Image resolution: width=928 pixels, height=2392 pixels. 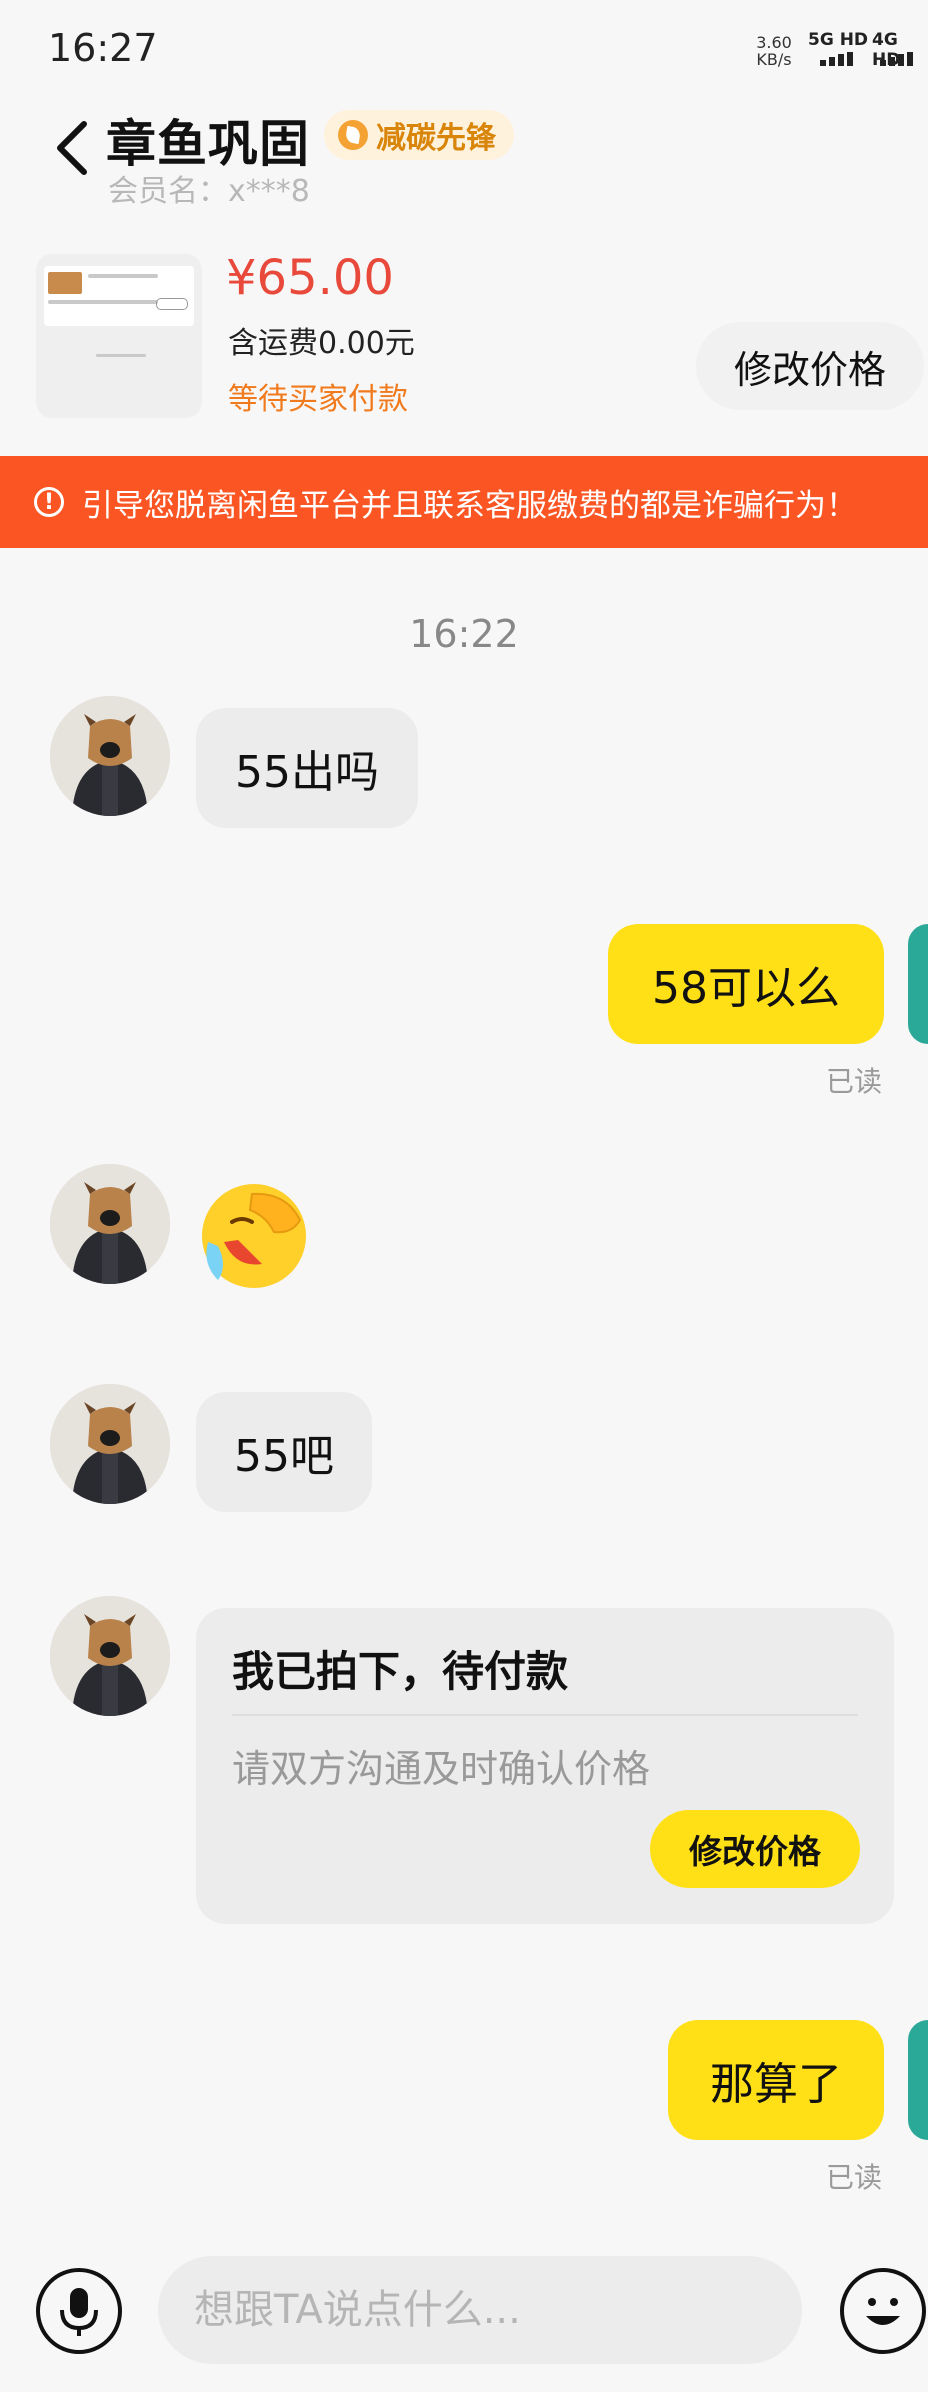 What do you see at coordinates (49, 502) in the screenshot?
I see `alert-circle-icon: !` at bounding box center [49, 502].